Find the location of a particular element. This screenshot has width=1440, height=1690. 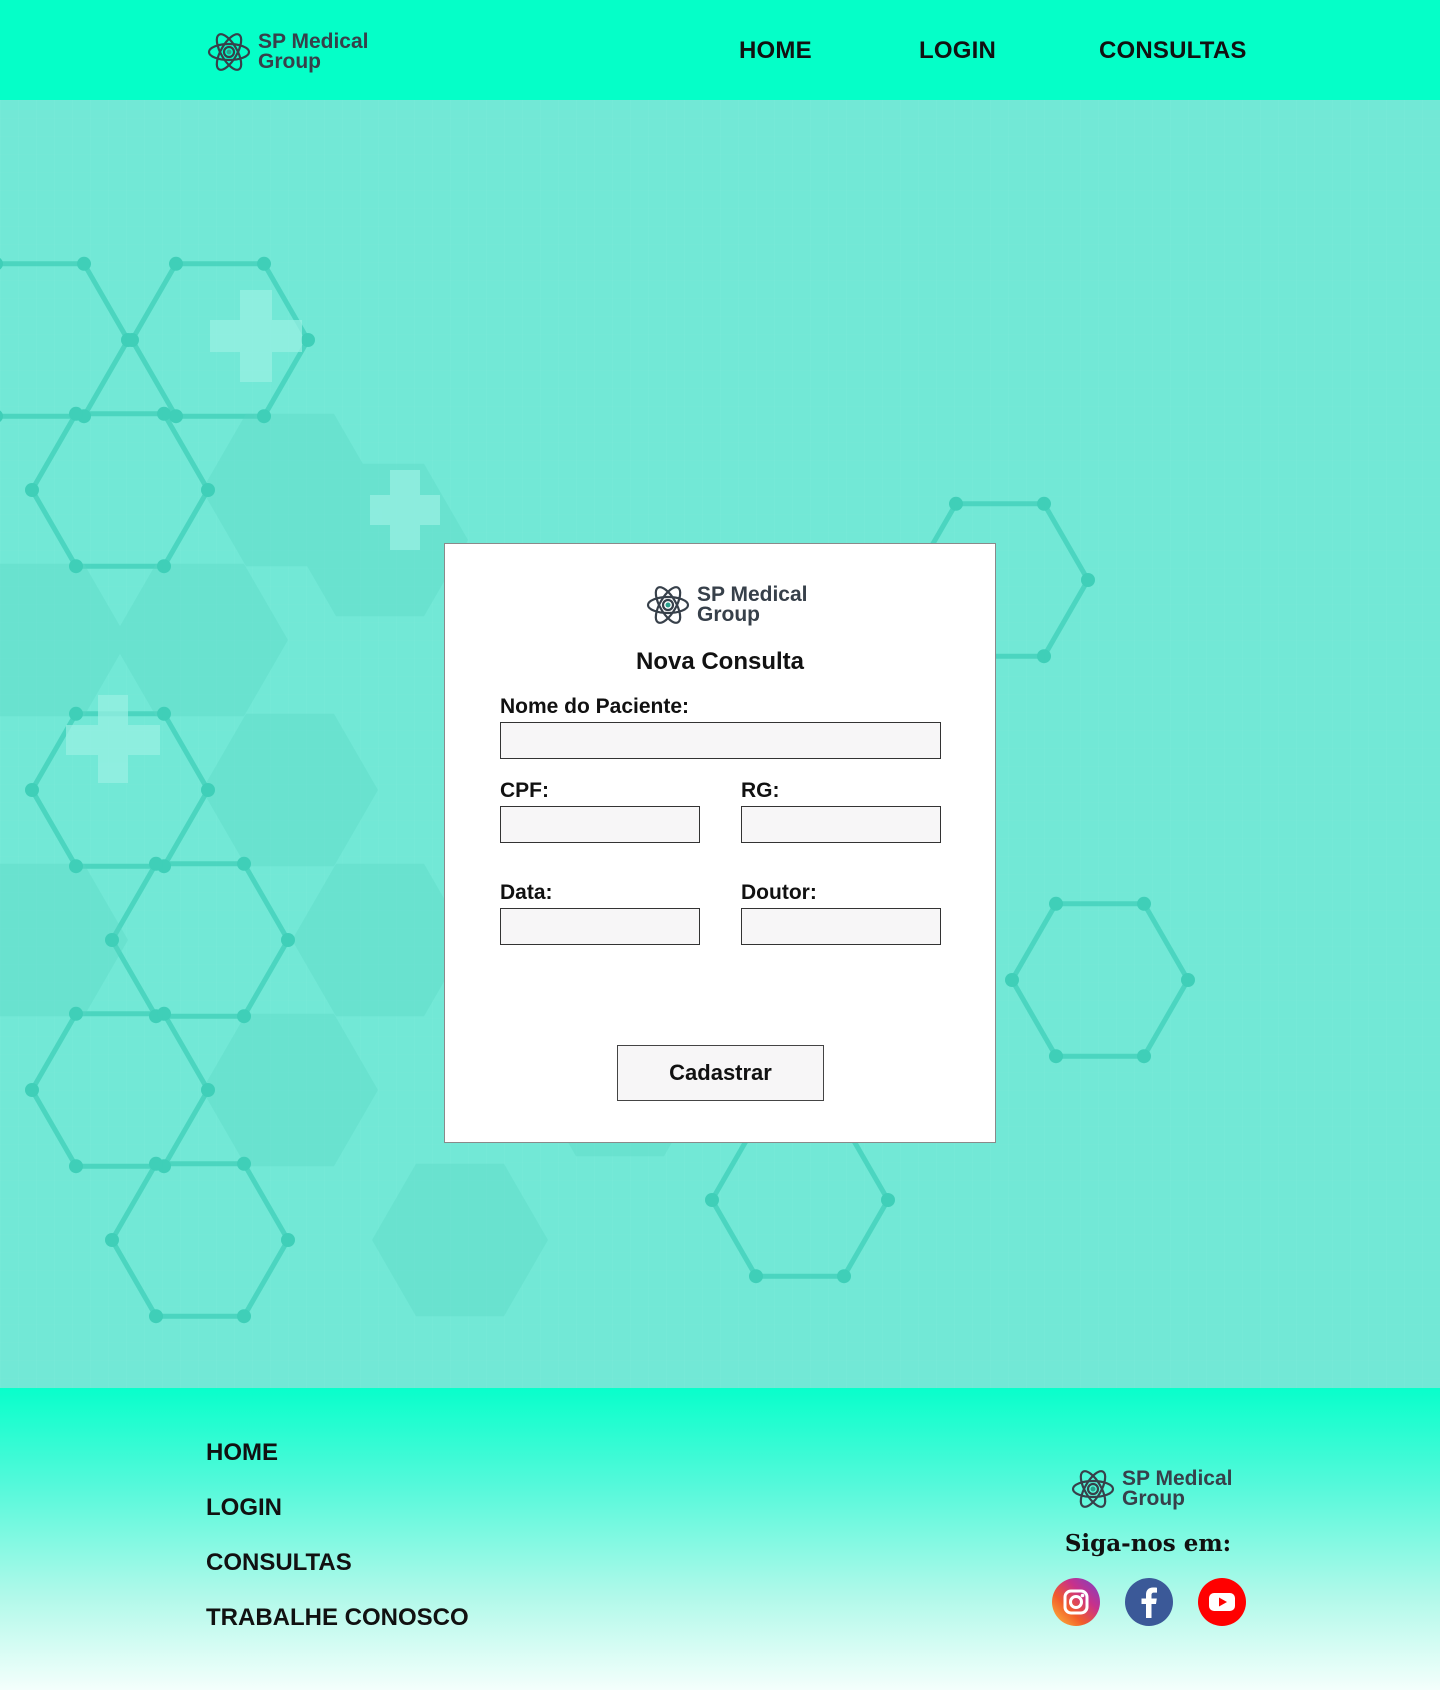

footer-trabalhe-conosco-link: TRABALHE CONOSCO is located at coordinates (337, 1628).